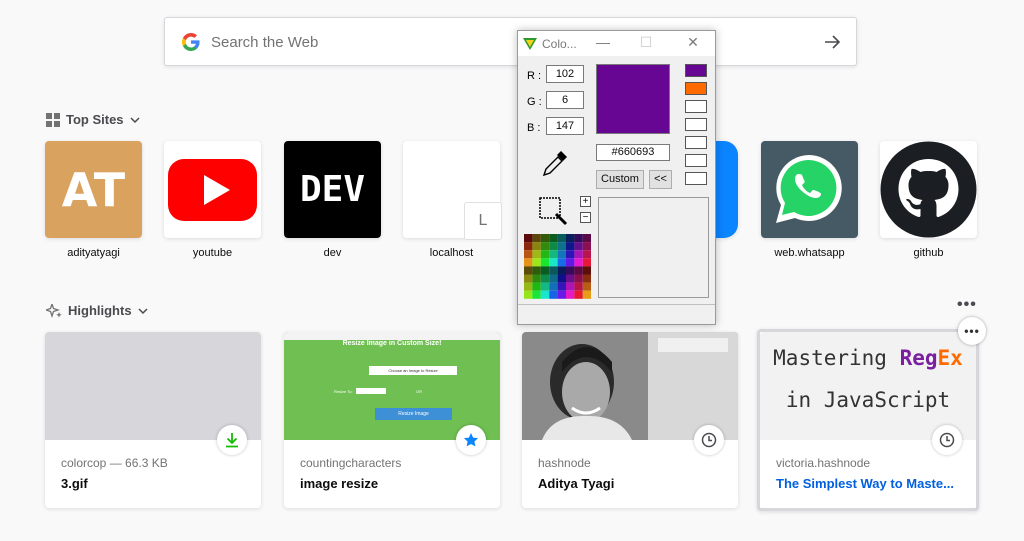 This screenshot has width=1024, height=541. Describe the element at coordinates (660, 179) in the screenshot. I see `expand-back-button: <<` at that location.